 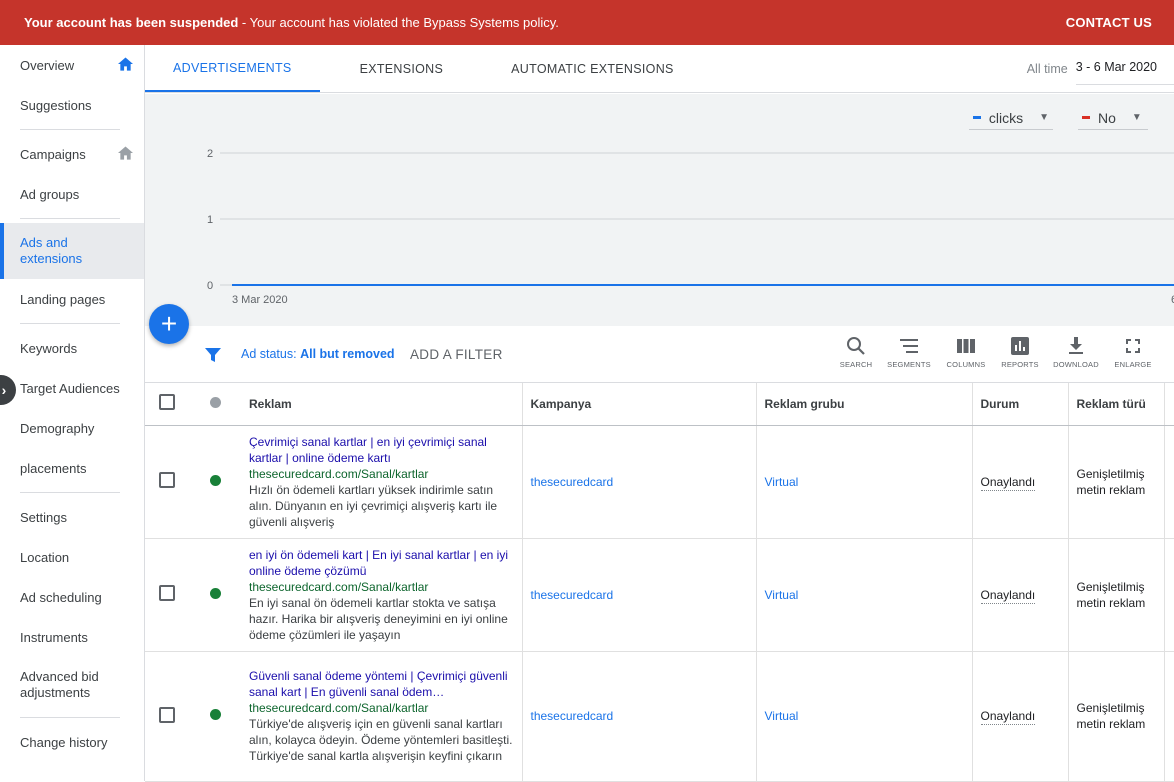 I want to click on sidebar-item-label: Target Audiences, so click(x=70, y=388).